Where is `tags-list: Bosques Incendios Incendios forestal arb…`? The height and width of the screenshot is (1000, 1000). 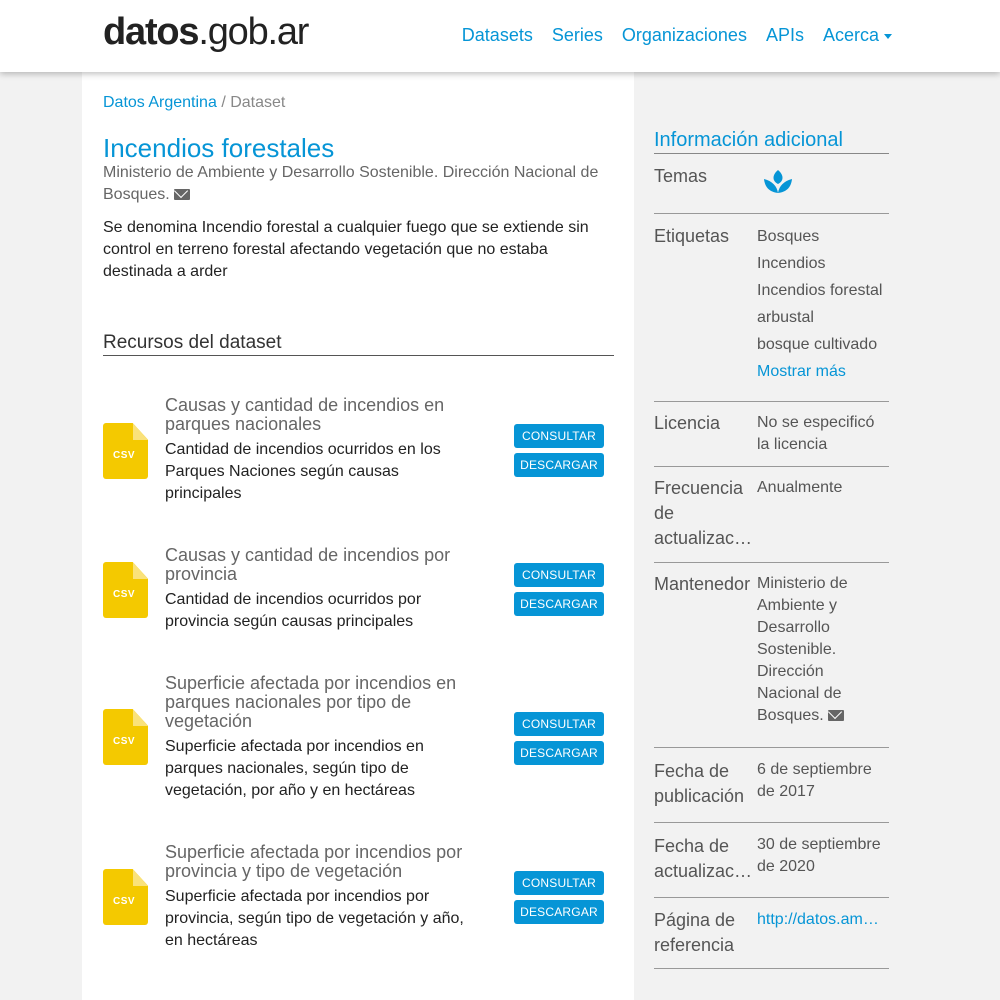 tags-list: Bosques Incendios Incendios forestal arb… is located at coordinates (823, 304).